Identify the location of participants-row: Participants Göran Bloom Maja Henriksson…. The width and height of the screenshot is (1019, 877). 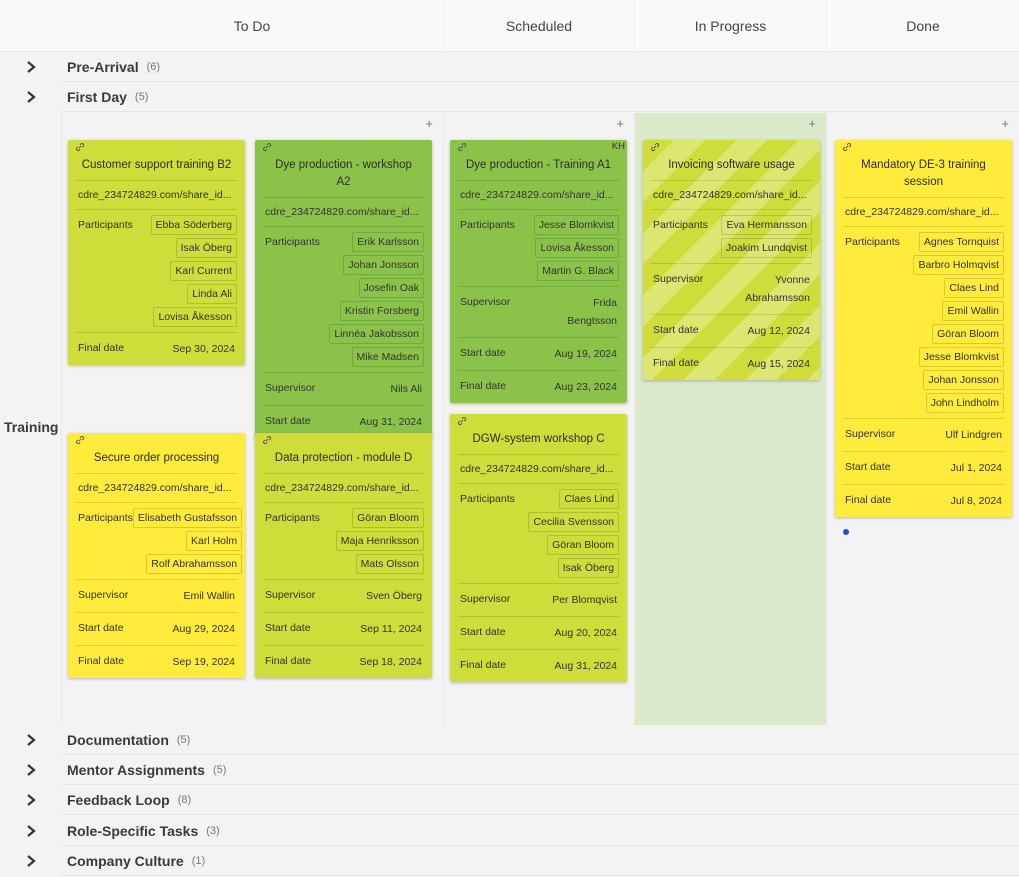
(343, 541).